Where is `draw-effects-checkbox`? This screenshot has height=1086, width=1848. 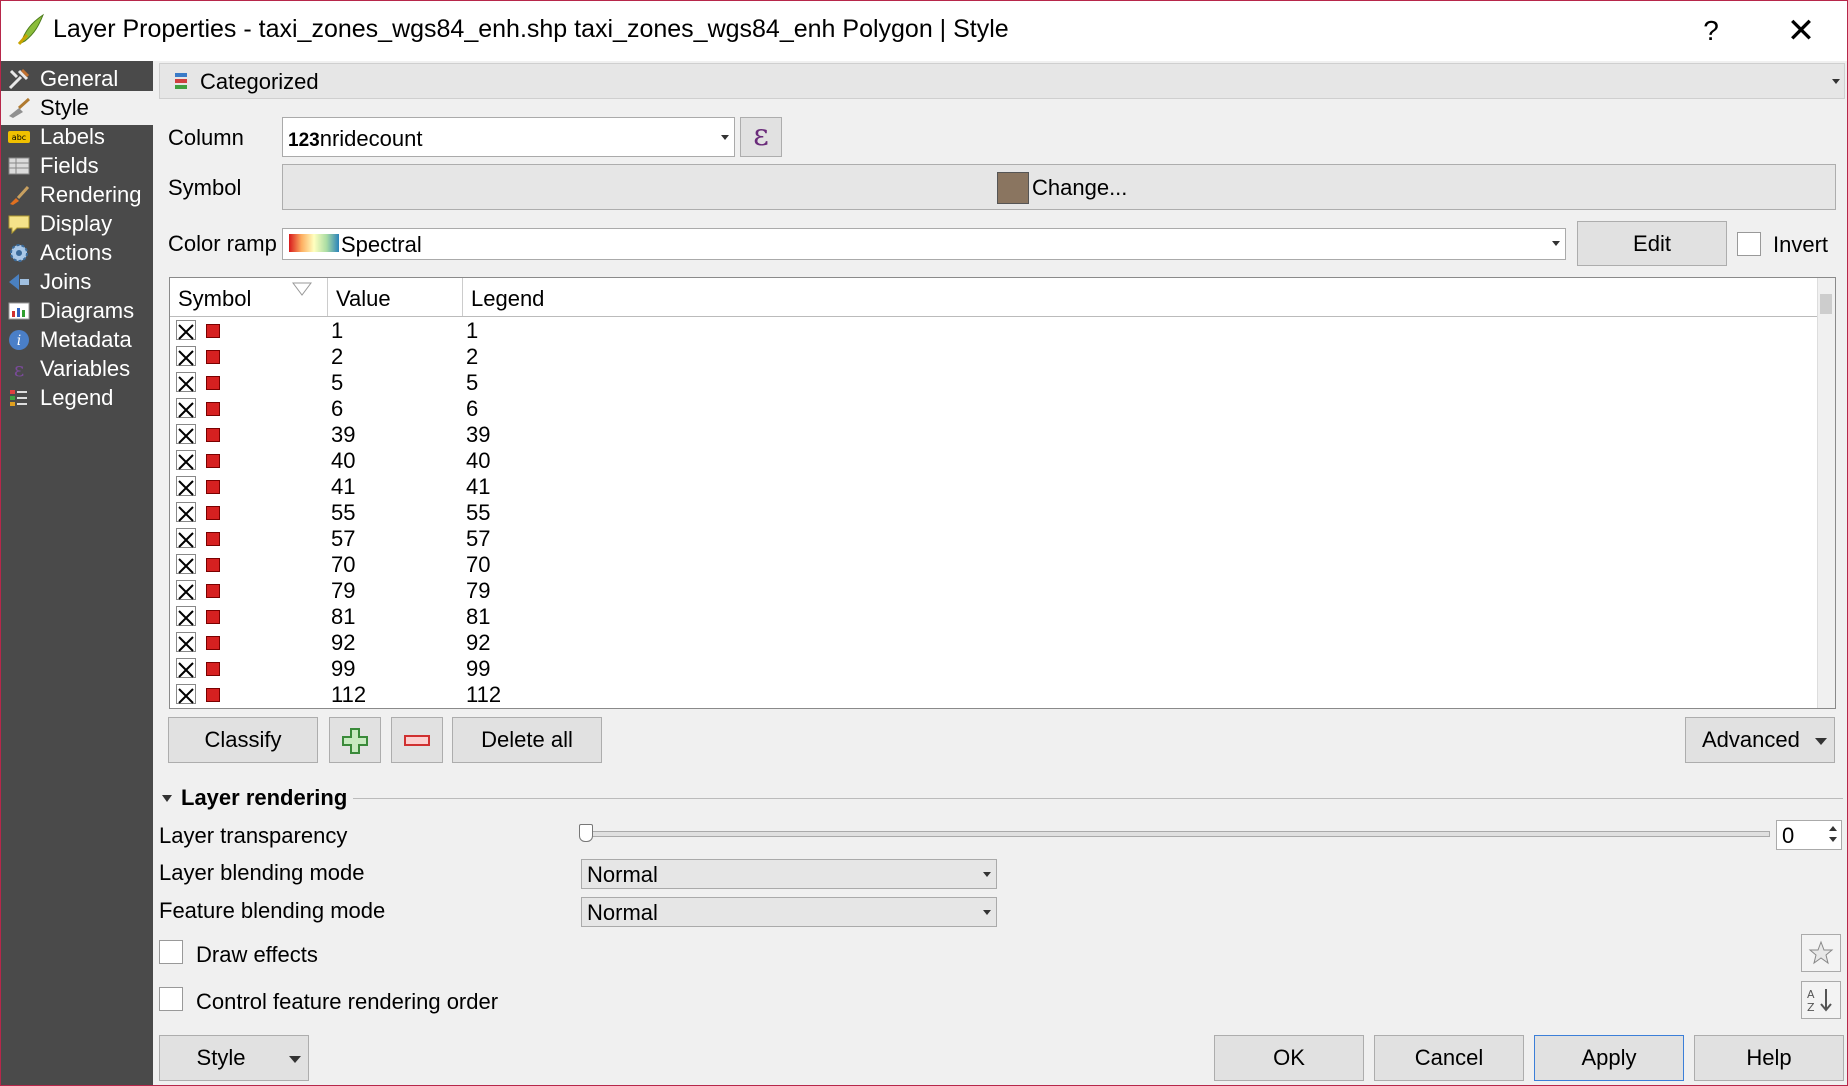
draw-effects-checkbox is located at coordinates (171, 952).